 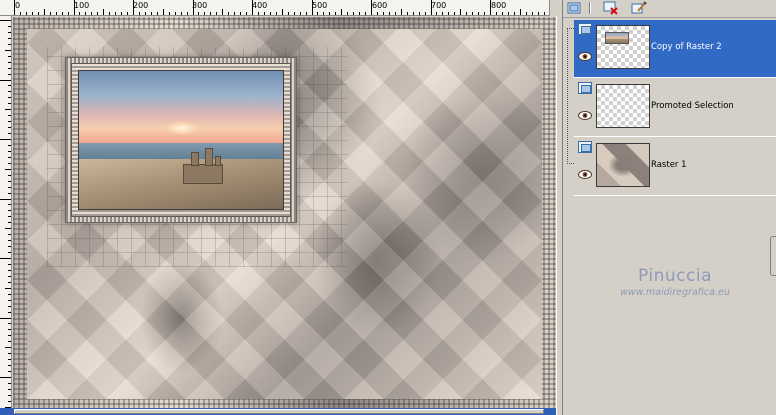 What do you see at coordinates (773, 256) in the screenshot?
I see `panel-resize-grip` at bounding box center [773, 256].